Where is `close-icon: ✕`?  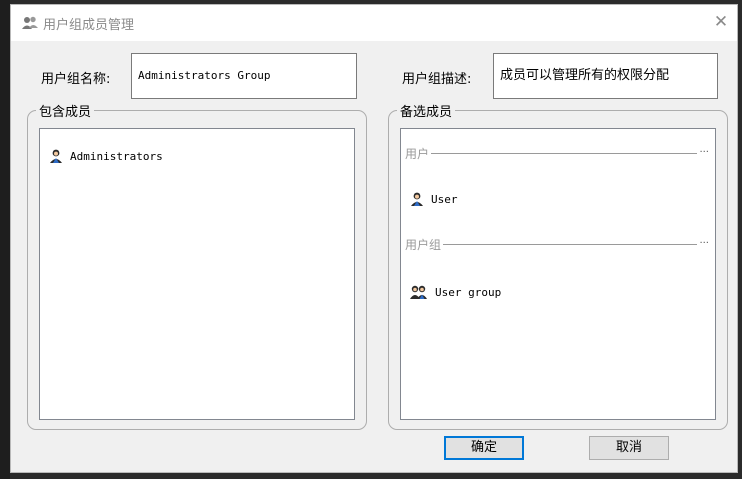
close-icon: ✕ is located at coordinates (721, 22).